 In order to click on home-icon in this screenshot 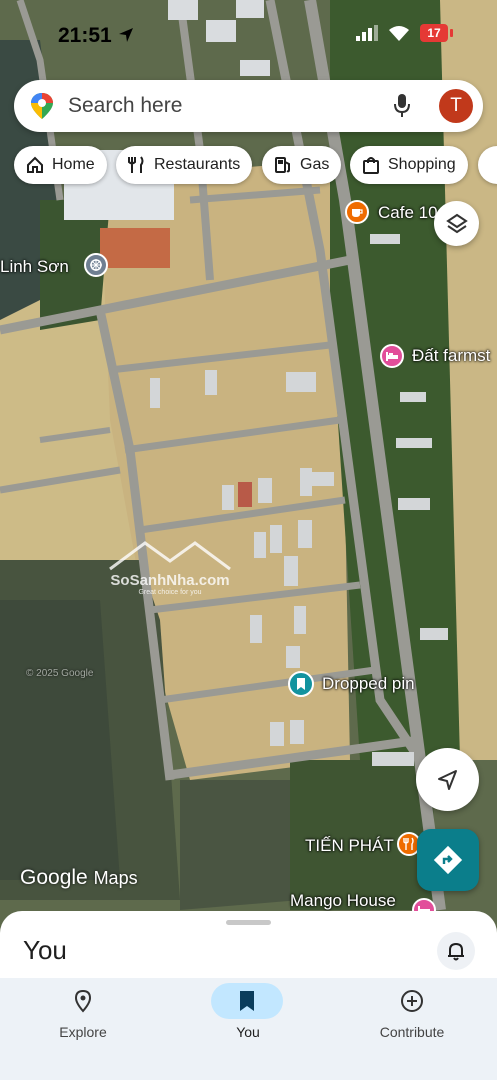, I will do `click(35, 164)`.